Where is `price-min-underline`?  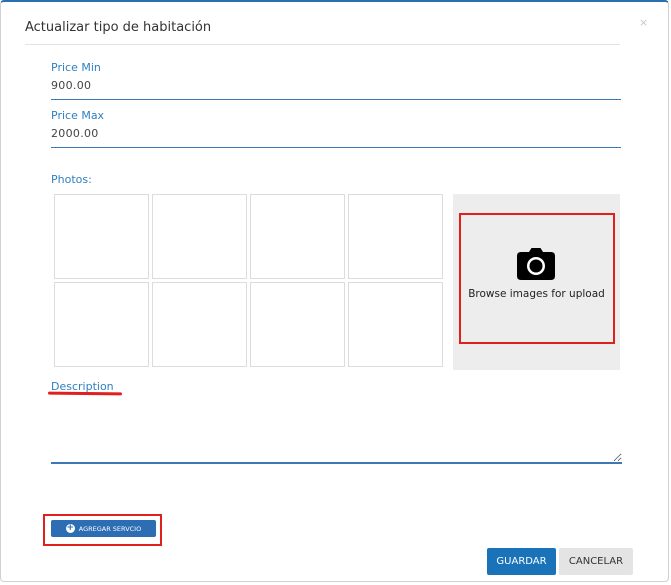 price-min-underline is located at coordinates (336, 99).